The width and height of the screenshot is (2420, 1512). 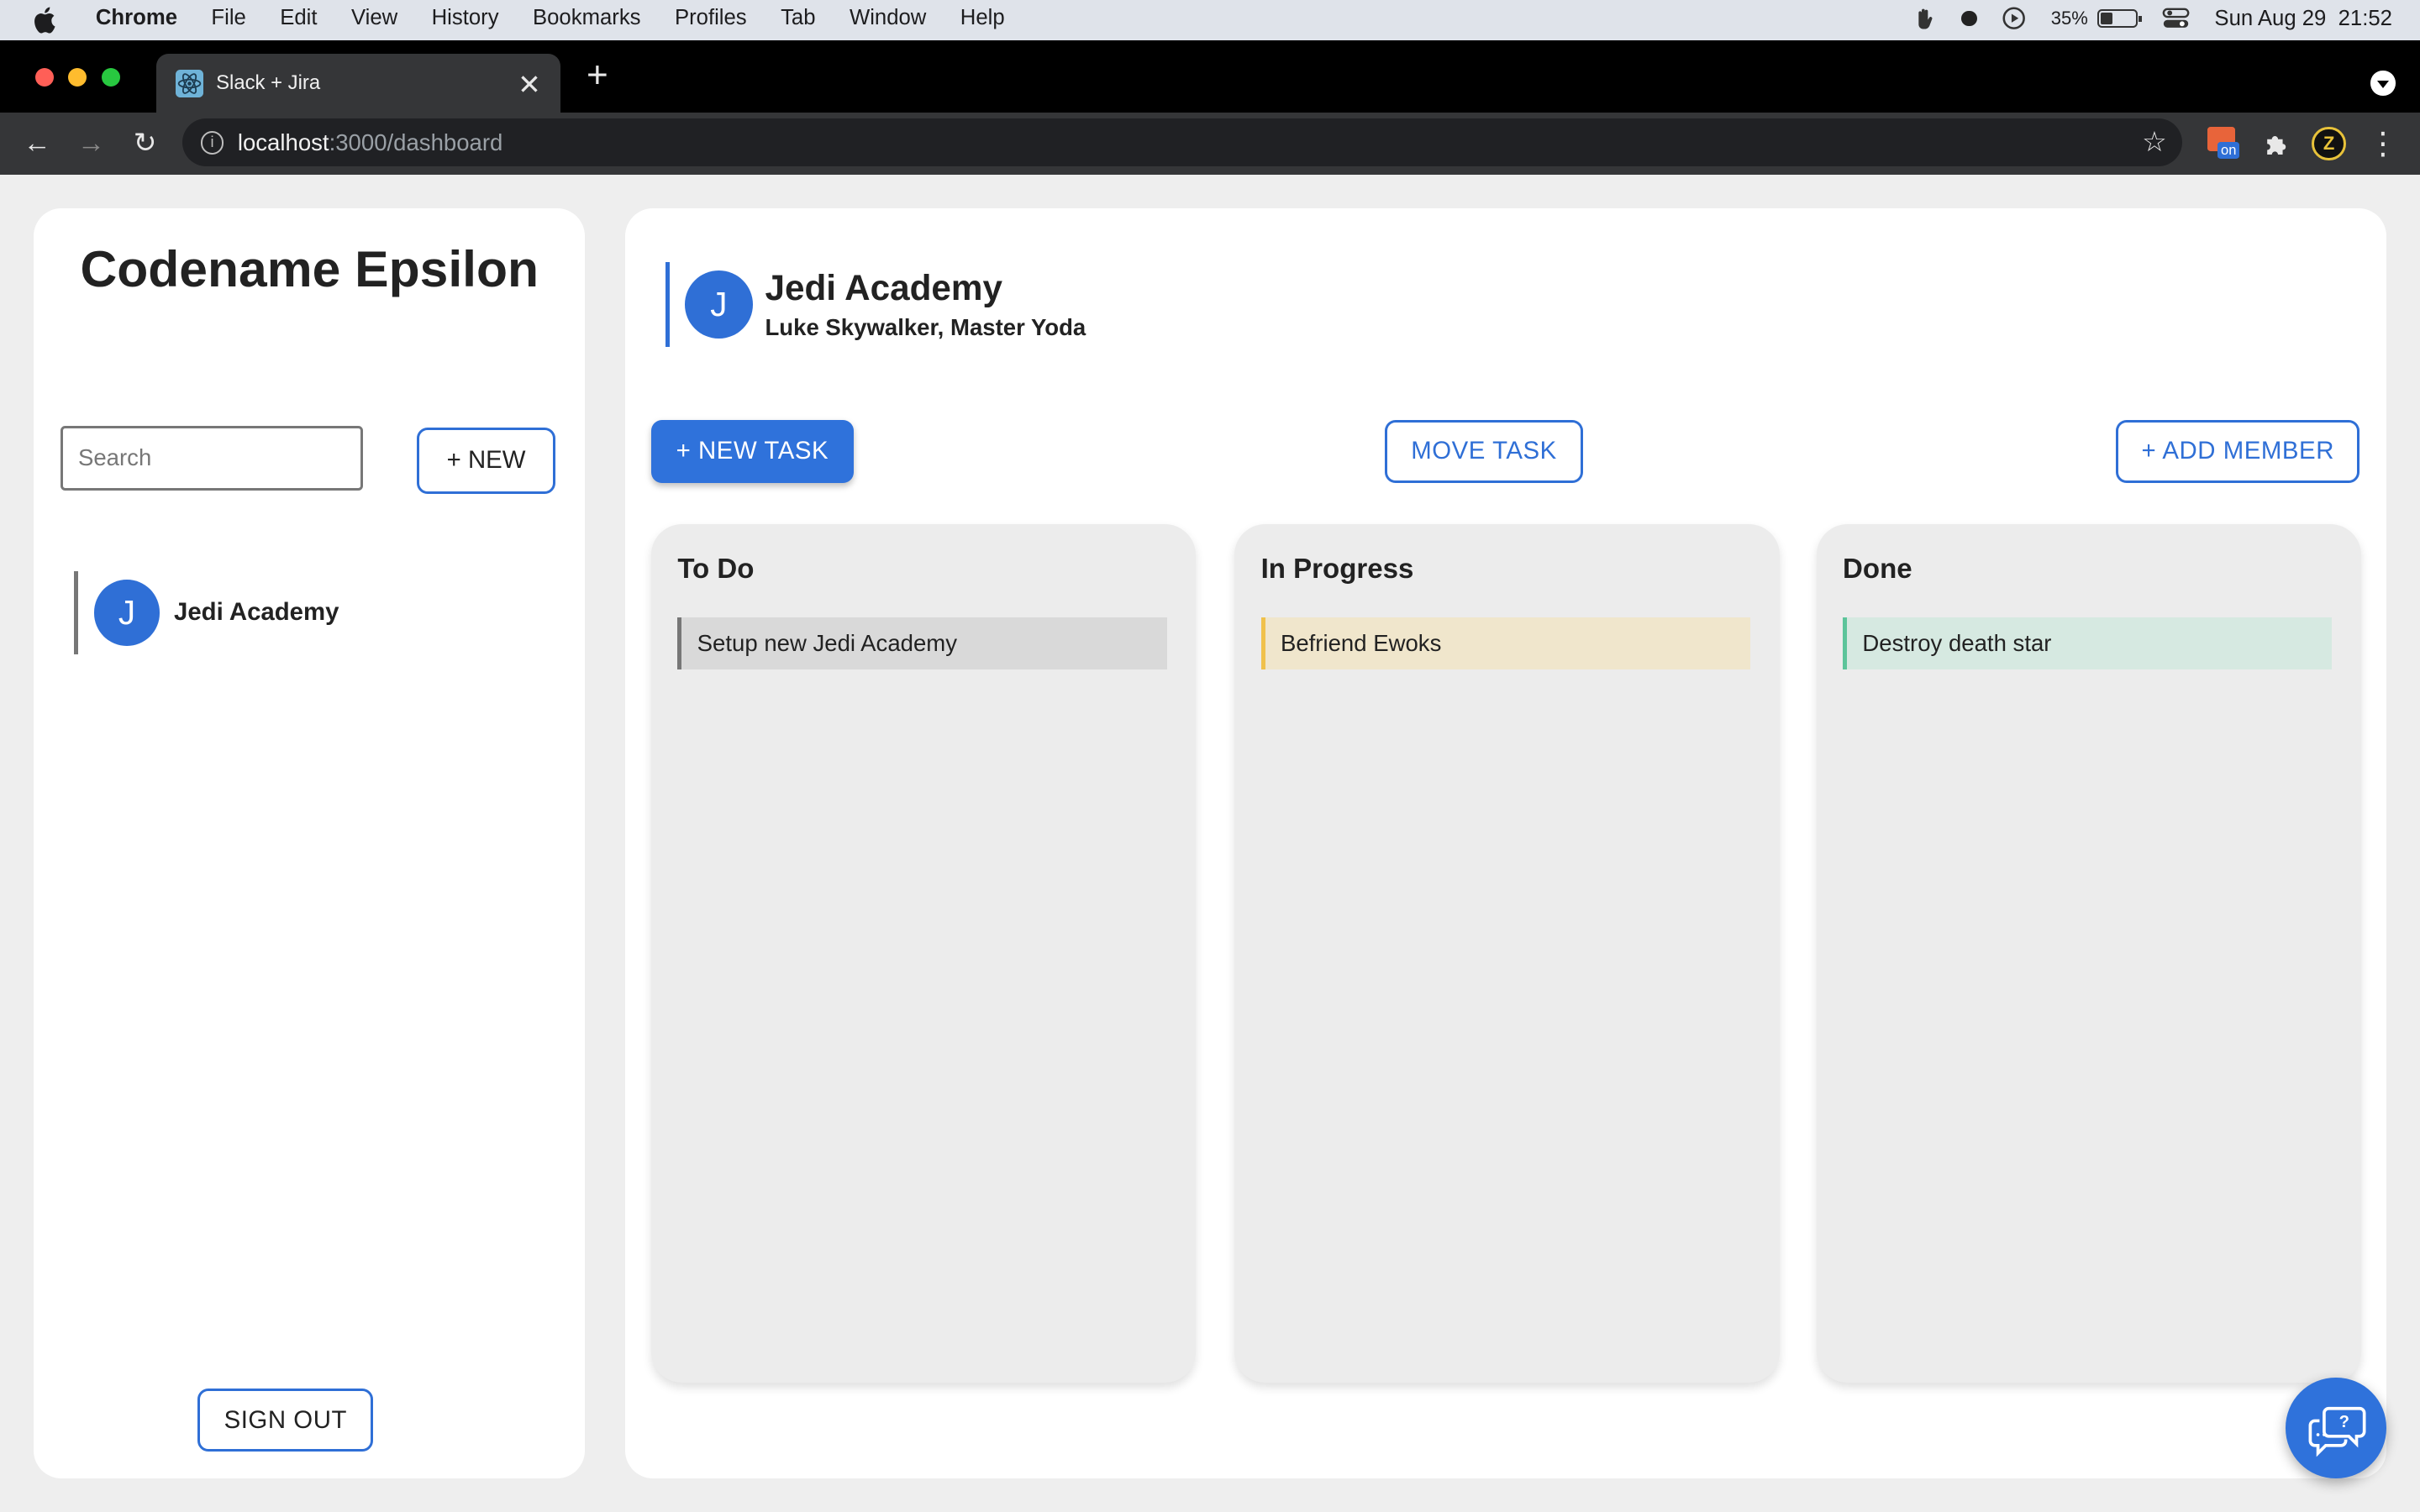 I want to click on project-avatar: J, so click(x=719, y=304).